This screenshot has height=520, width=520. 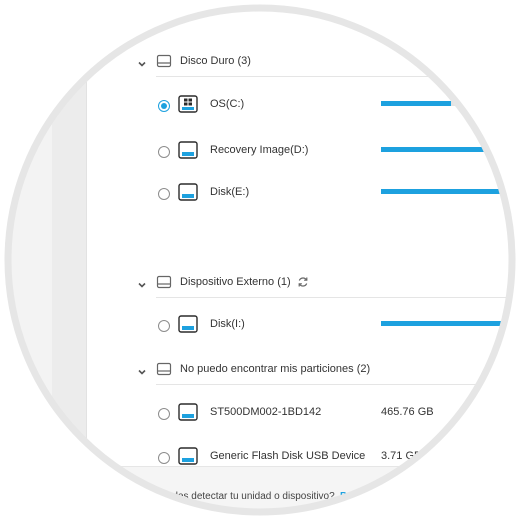 I want to click on drive-label: ST500DM002-1BD142, so click(x=266, y=412).